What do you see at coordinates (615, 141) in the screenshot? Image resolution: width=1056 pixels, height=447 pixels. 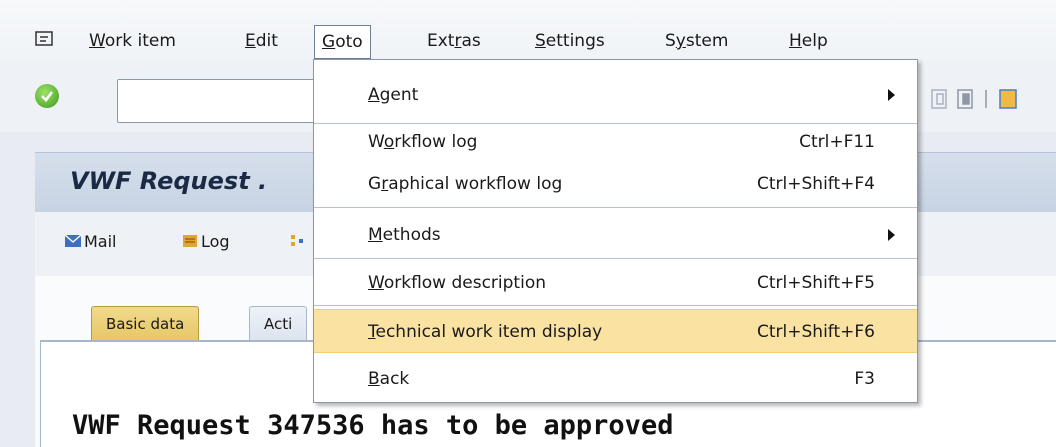 I see `menu-item-workflow-log: Workflow log Ctrl+F11` at bounding box center [615, 141].